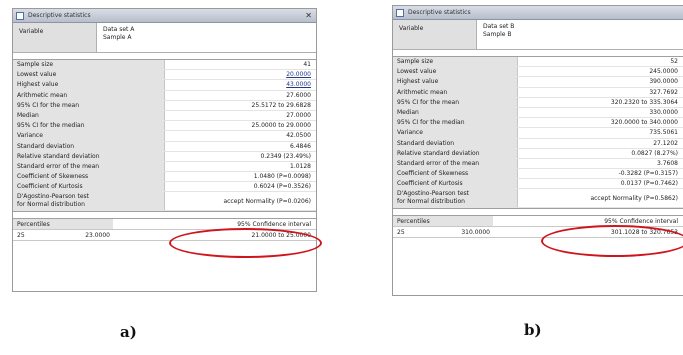 This screenshot has height=355, width=683. What do you see at coordinates (663, 72) in the screenshot?
I see `stat-value: 245.0000` at bounding box center [663, 72].